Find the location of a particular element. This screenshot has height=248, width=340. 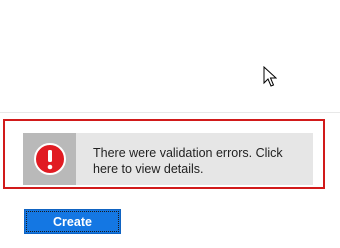

error-exclamation-icon is located at coordinates (49, 159).